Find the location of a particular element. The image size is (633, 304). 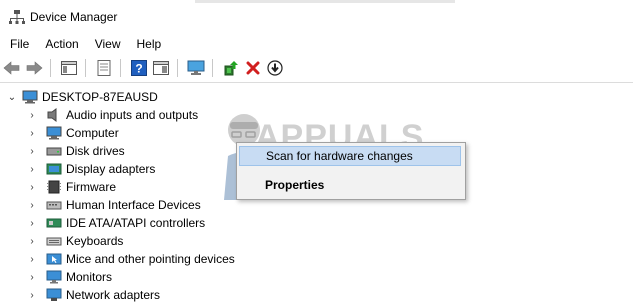

context-menu: Scan for hardware changes Properties is located at coordinates (351, 171).